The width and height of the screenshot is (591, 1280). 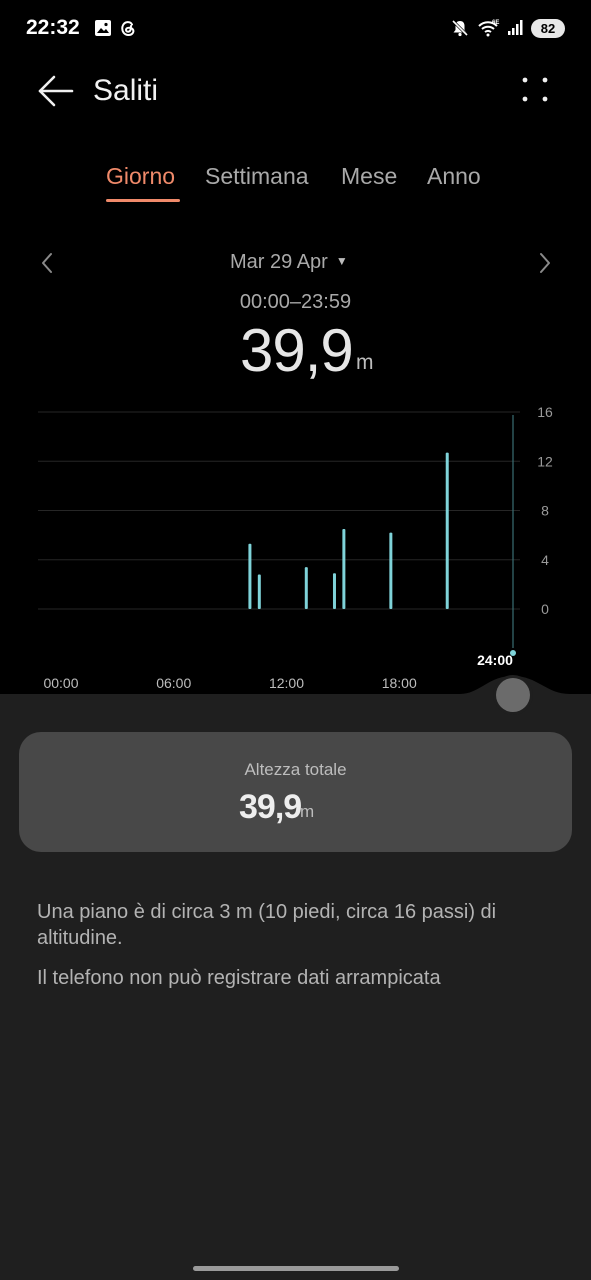 I want to click on caret-down-icon: ▼, so click(x=341, y=261).